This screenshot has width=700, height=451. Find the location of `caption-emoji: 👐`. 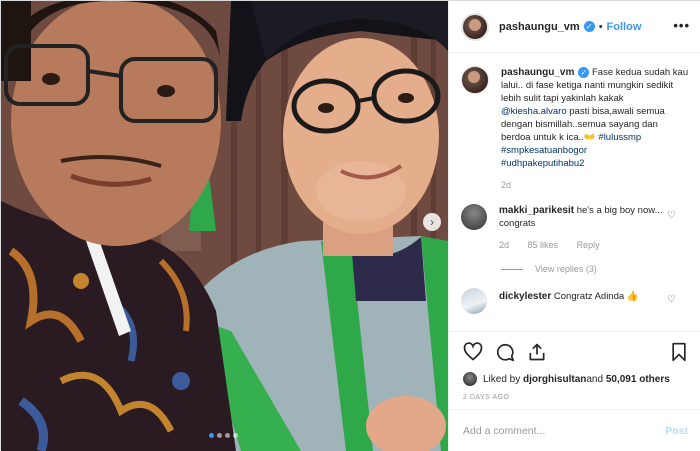

caption-emoji: 👐 is located at coordinates (589, 137).